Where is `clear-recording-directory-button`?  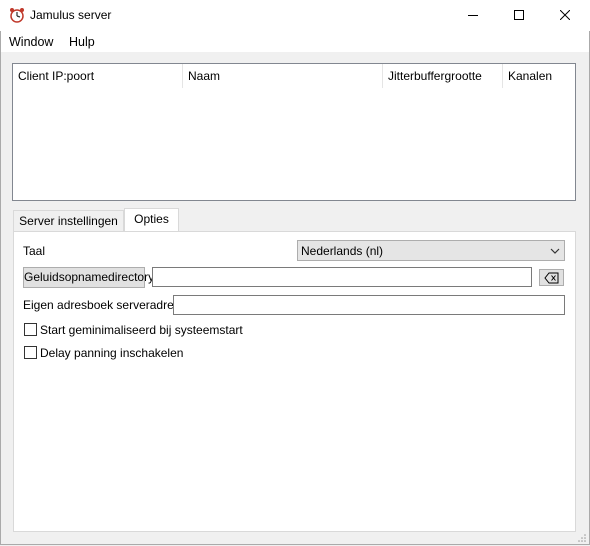
clear-recording-directory-button is located at coordinates (551, 277).